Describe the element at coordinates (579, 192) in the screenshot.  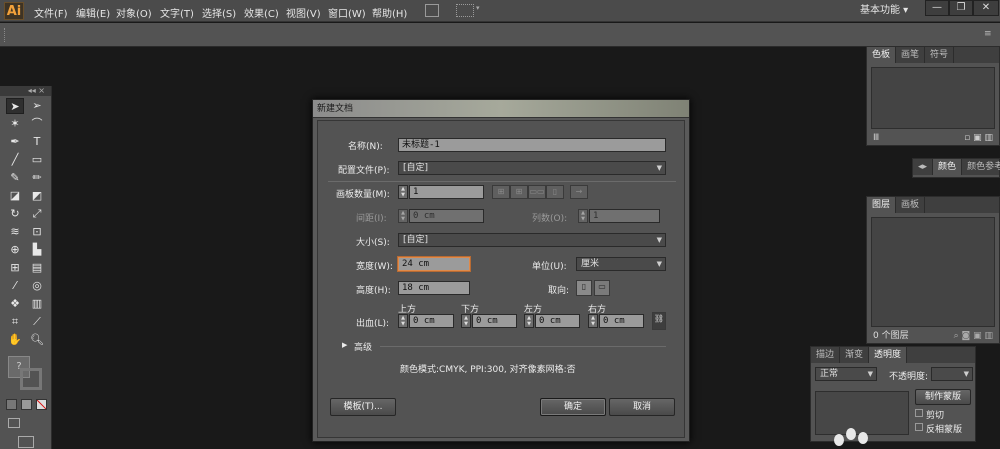
I see `change-to-rtl-icon: →` at that location.